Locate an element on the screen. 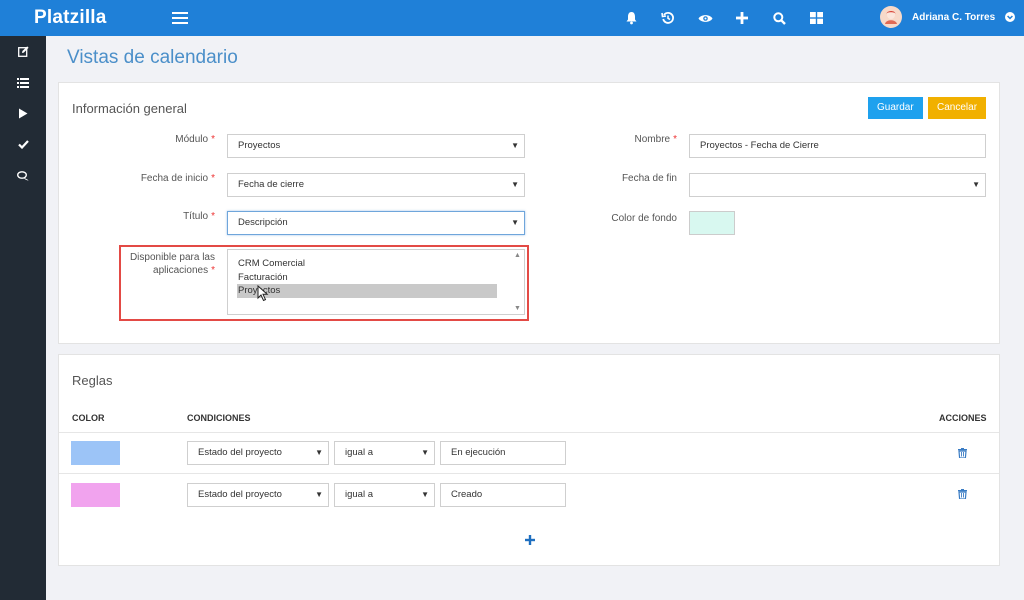 This screenshot has height=600, width=1024. top-bar: Platzilla Adriana C. Torres is located at coordinates (512, 18).